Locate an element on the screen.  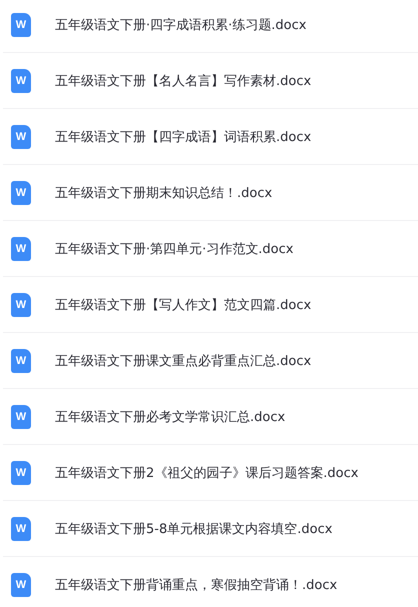
file-name: 五年级语文下册【写人作文】范文四篇.docx is located at coordinates (183, 305).